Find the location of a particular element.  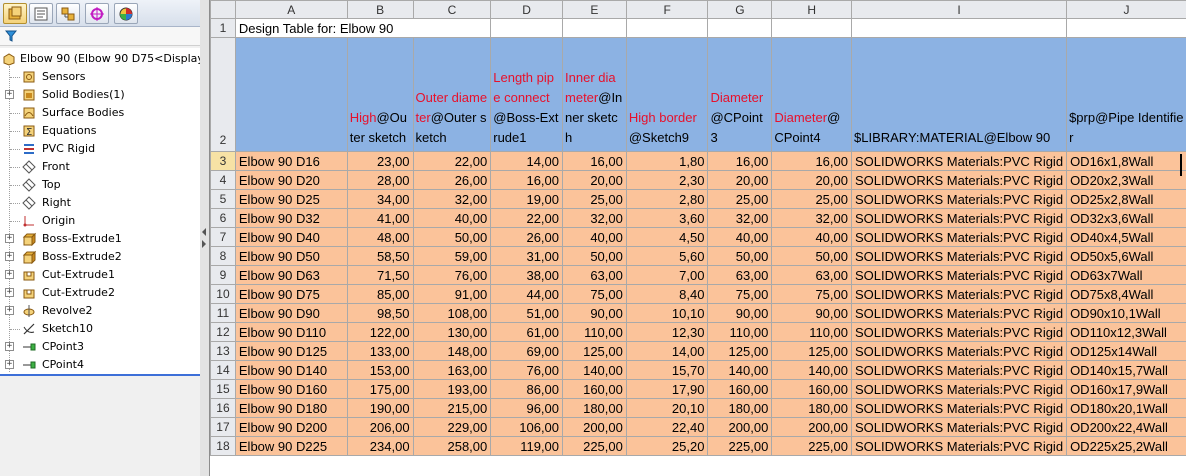

table-cell: 180,00 is located at coordinates (811, 408).